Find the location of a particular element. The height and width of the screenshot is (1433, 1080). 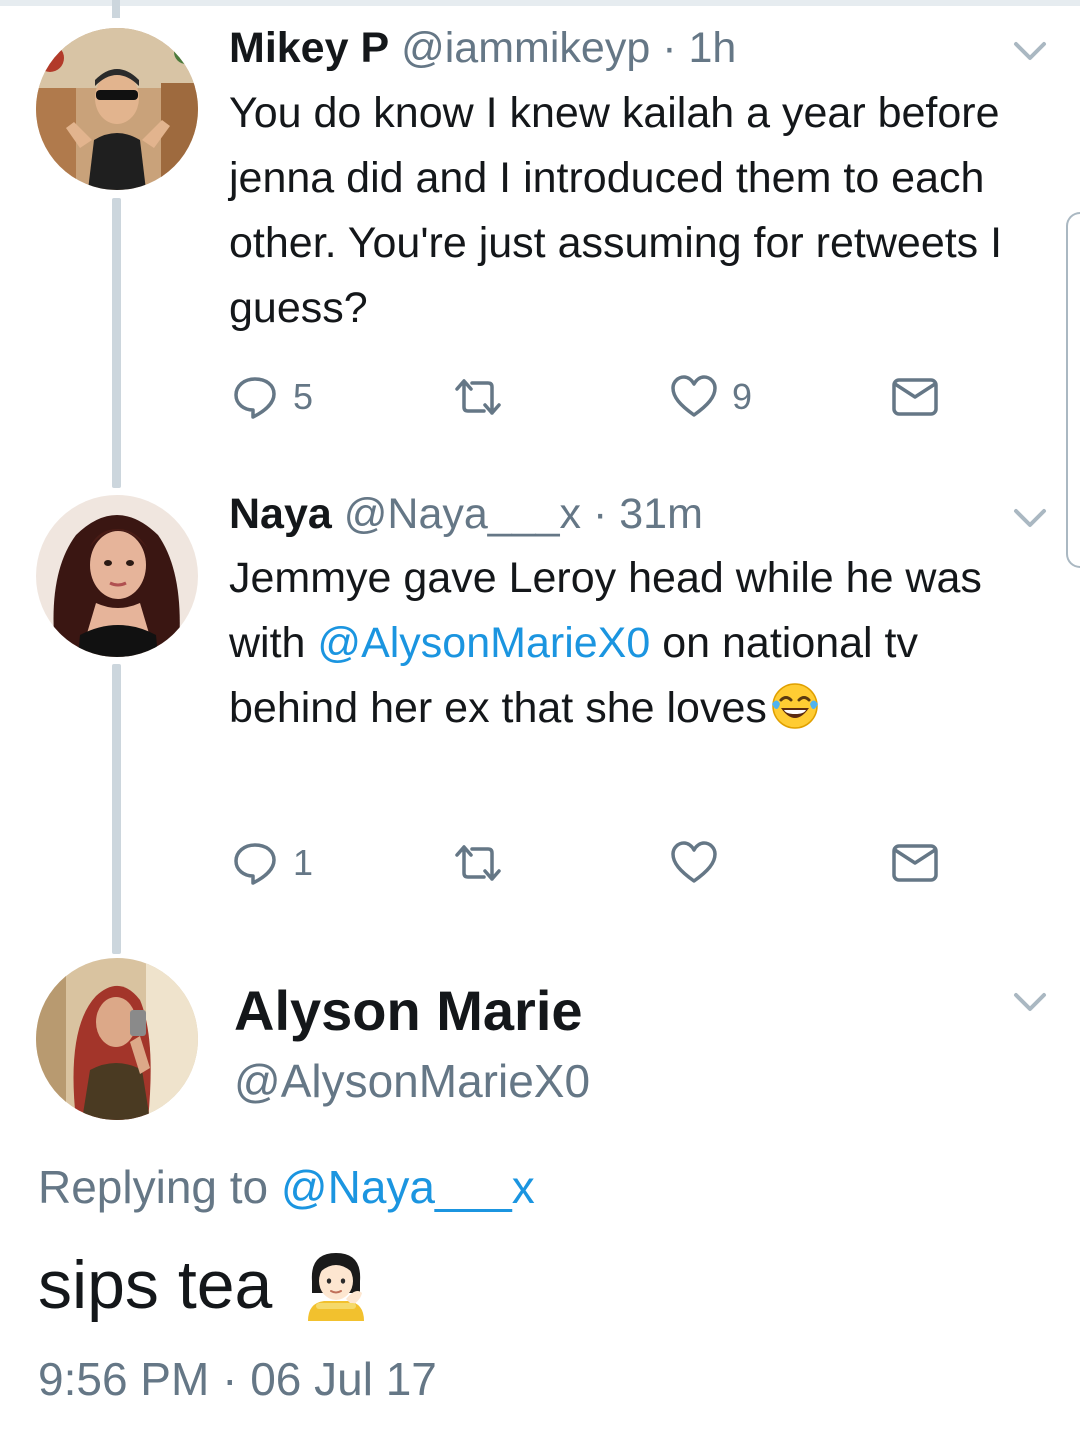

tweet-1-header: Mikey P @iammikeyp · 1h is located at coordinates (482, 48).